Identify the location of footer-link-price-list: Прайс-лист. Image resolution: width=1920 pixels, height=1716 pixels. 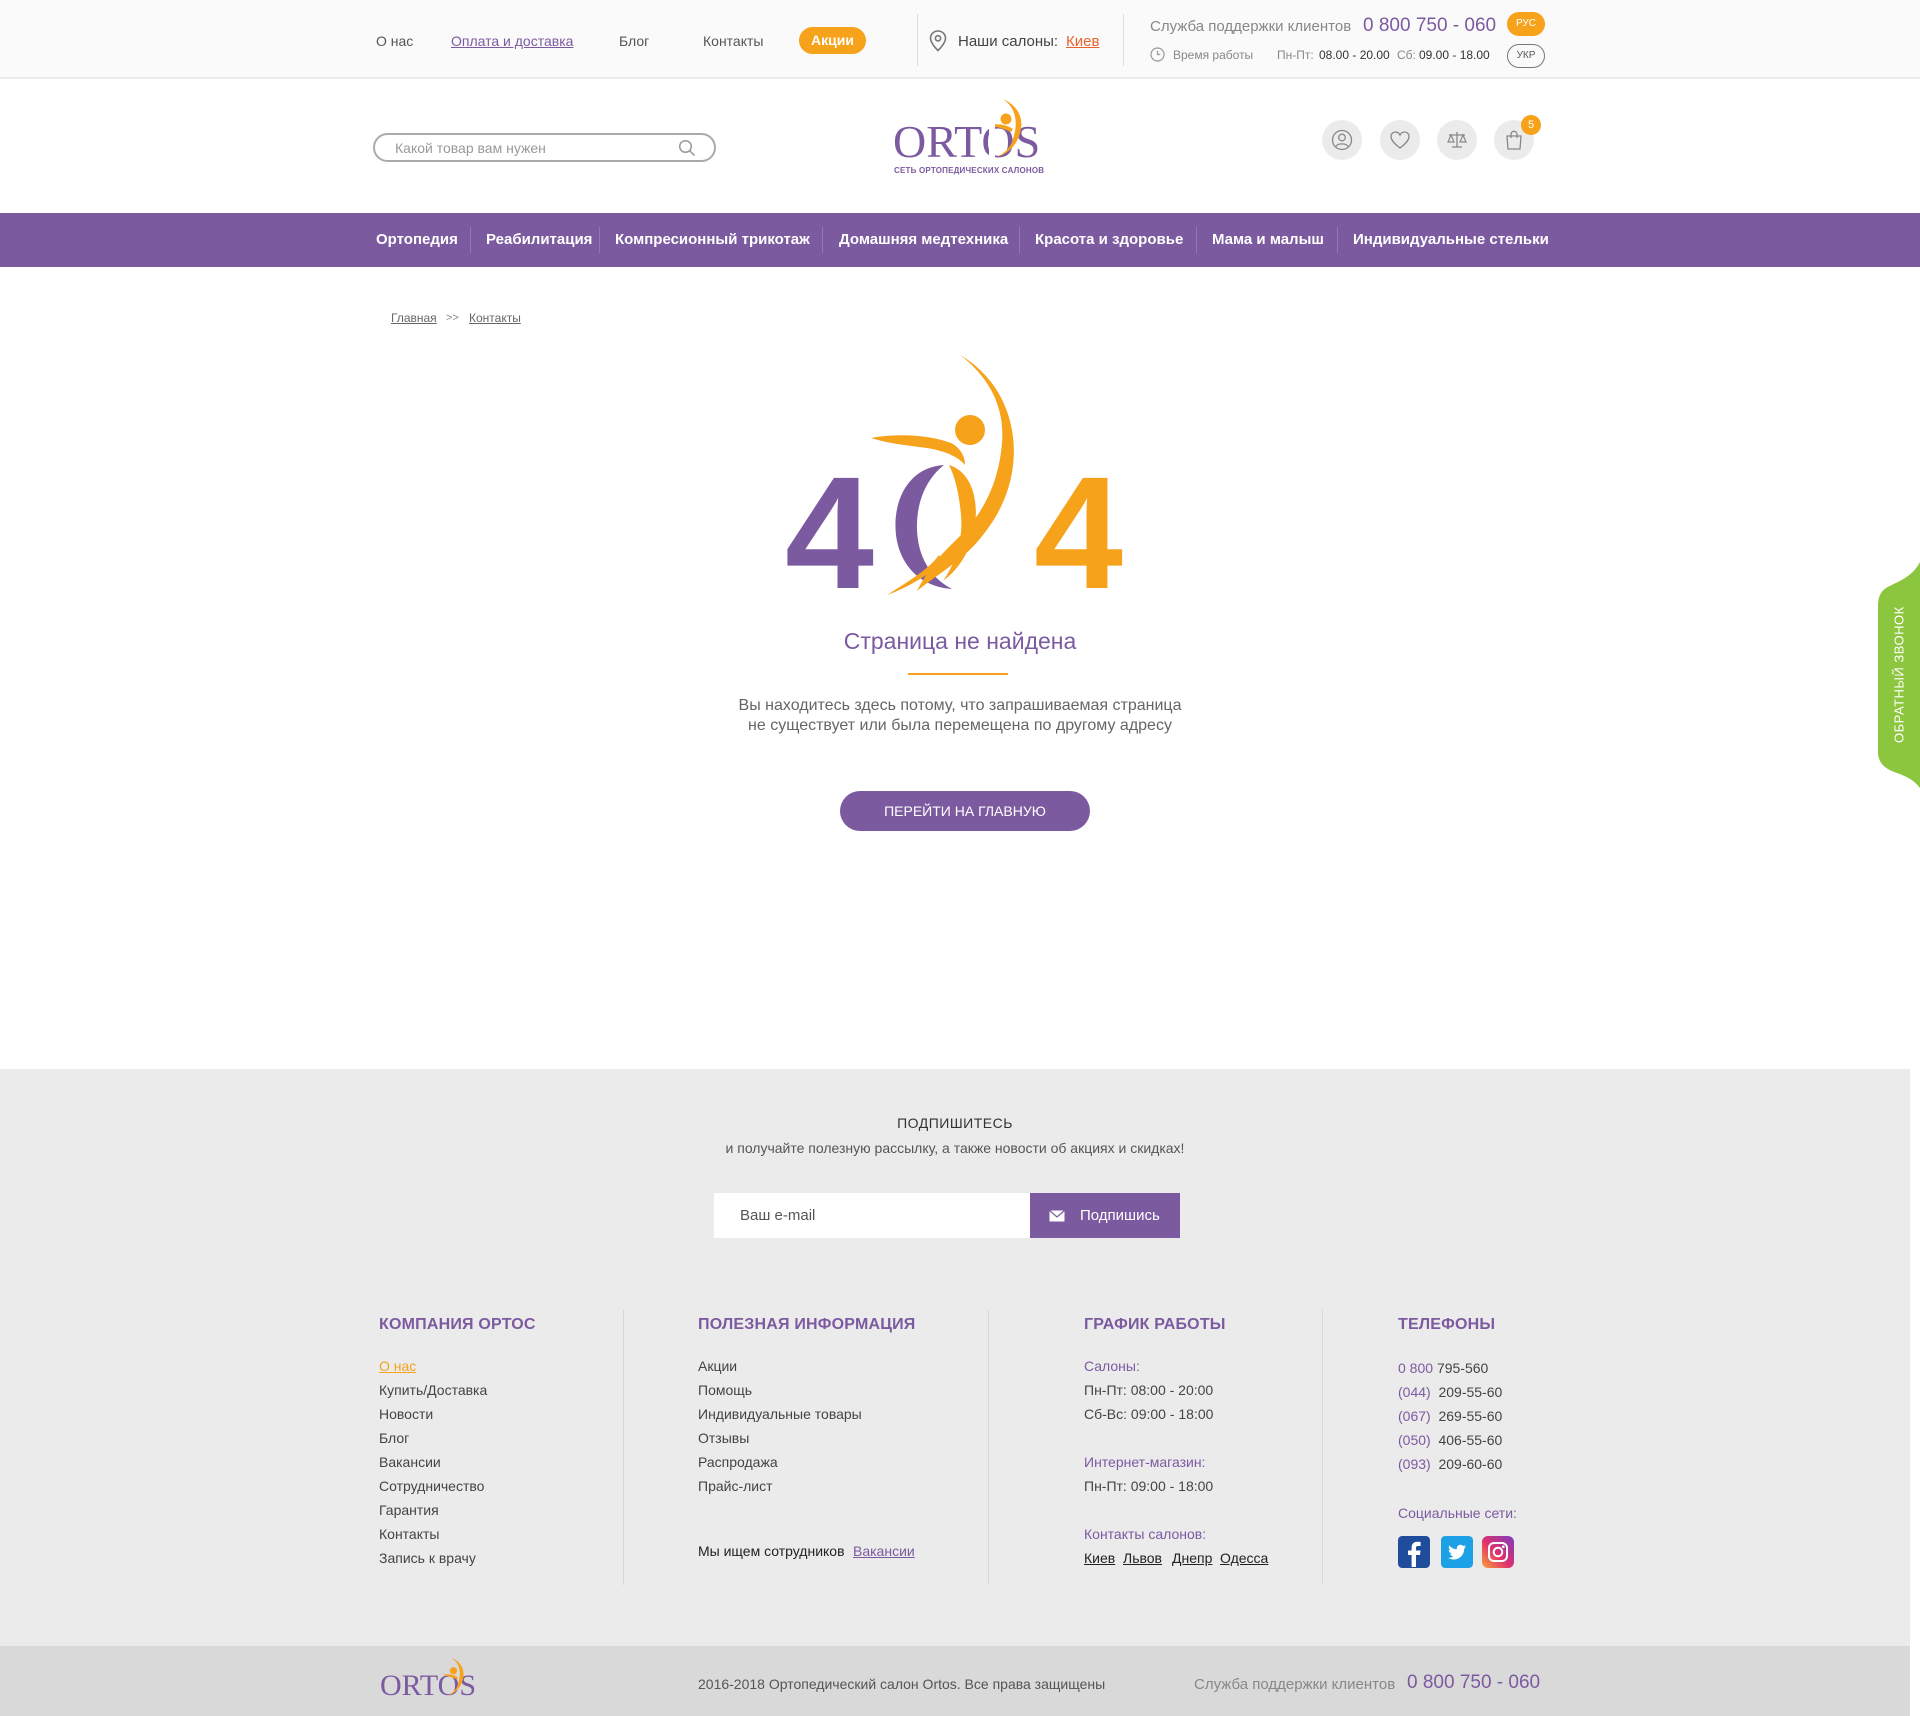
(735, 1486).